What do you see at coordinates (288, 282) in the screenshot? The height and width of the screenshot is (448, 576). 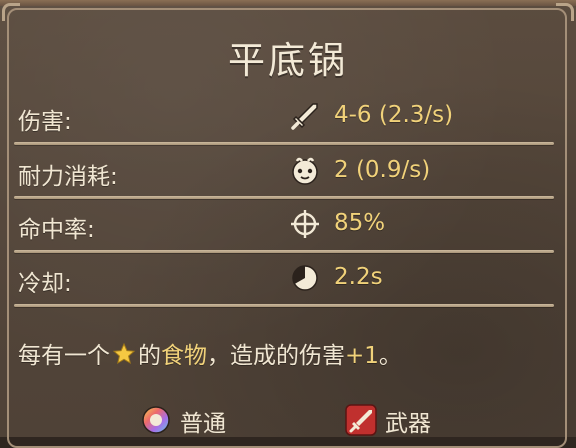 I see `stat-row-cooldown: 冷却: 2.2s` at bounding box center [288, 282].